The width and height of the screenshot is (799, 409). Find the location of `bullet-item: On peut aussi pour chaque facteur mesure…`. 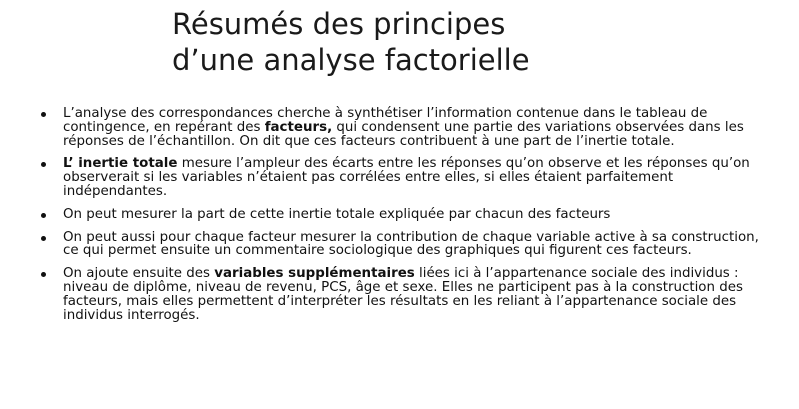

bullet-item: On peut aussi pour chaque facteur mesure… is located at coordinates (408, 244).